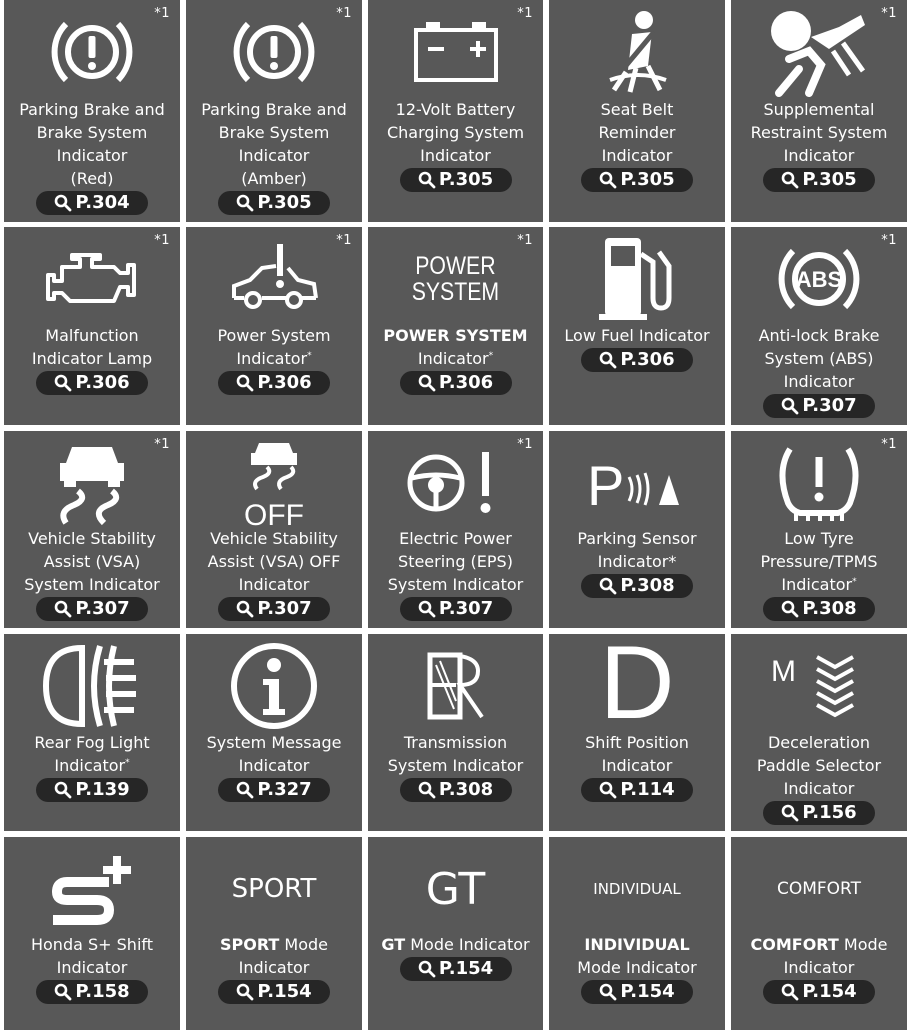 Image resolution: width=907 pixels, height=1030 pixels. I want to click on indicator-label: Low Fuel Indicator P.306, so click(637, 349).